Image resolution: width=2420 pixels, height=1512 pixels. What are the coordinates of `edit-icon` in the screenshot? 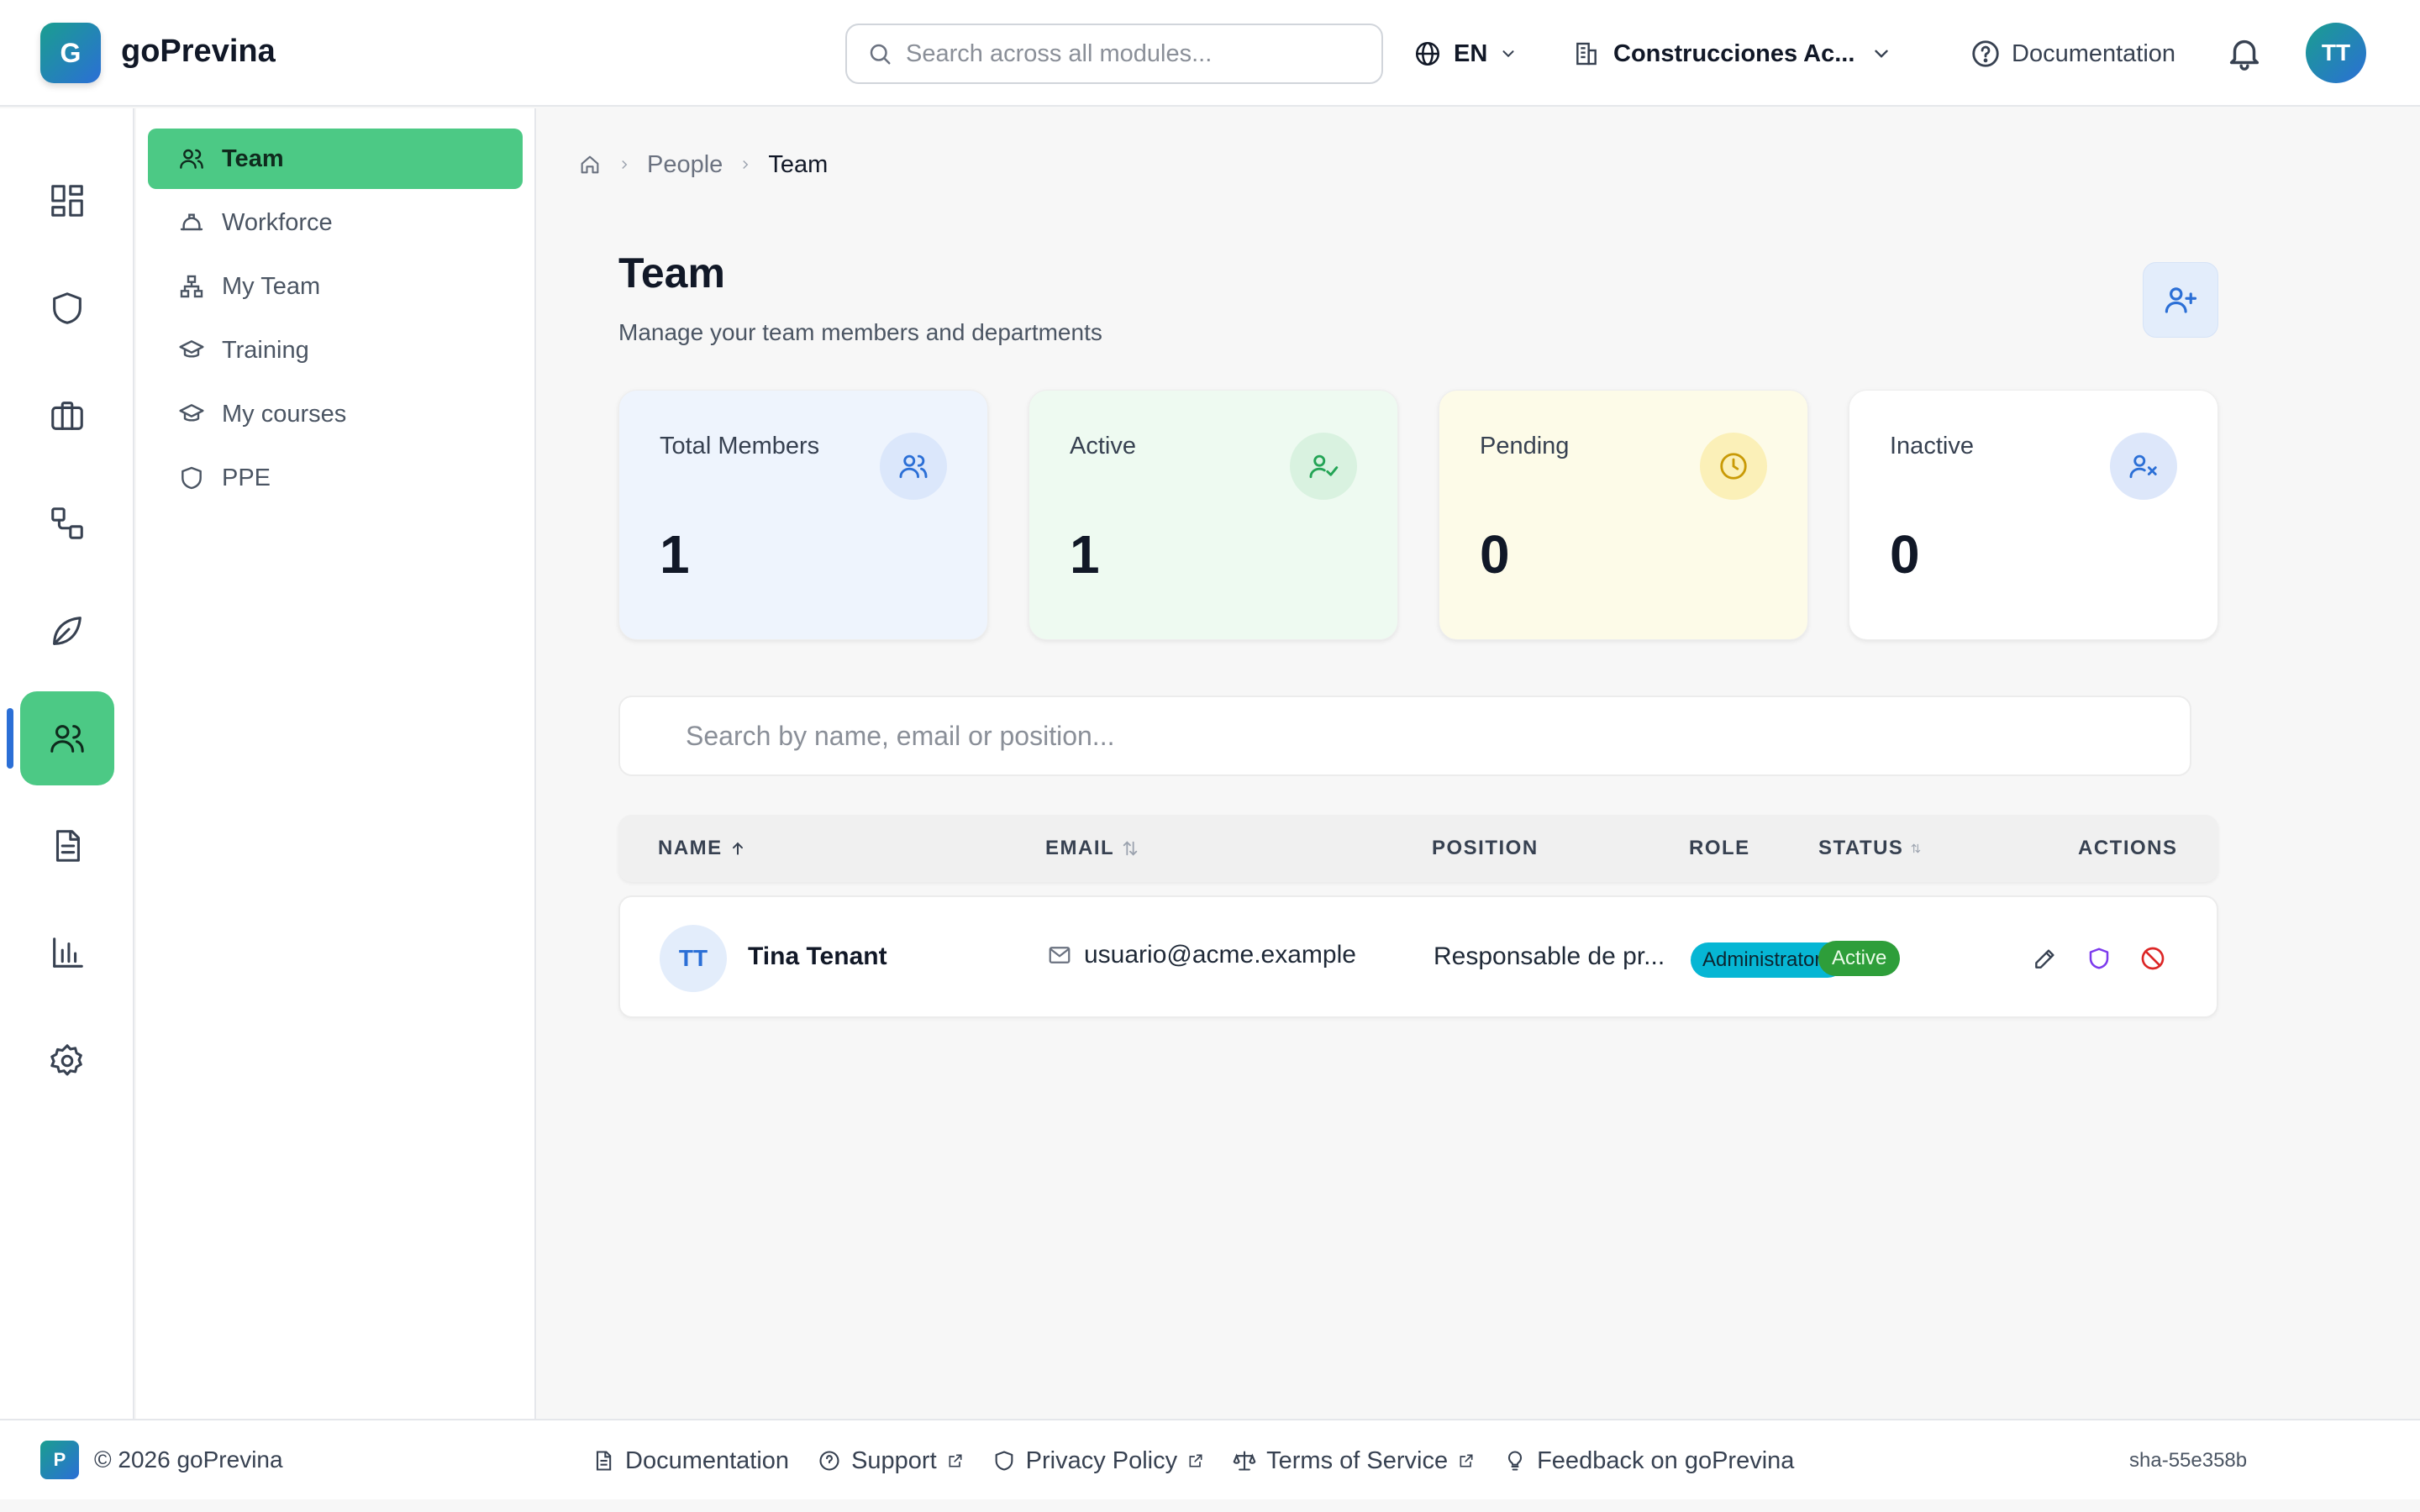 It's located at (2045, 958).